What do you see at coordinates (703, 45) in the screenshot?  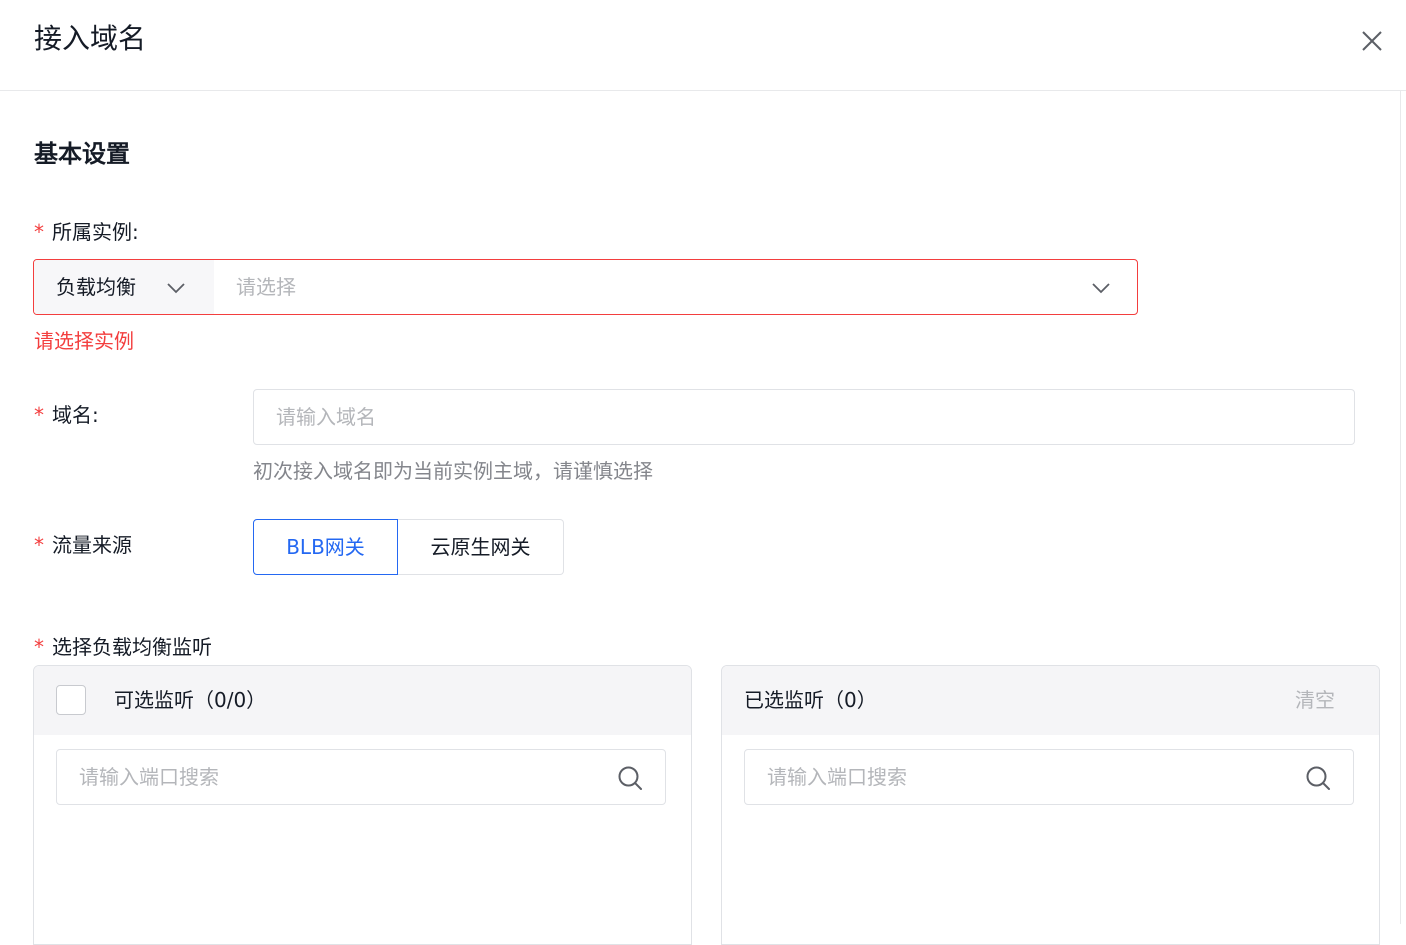 I see `dialog-header: 接入域名` at bounding box center [703, 45].